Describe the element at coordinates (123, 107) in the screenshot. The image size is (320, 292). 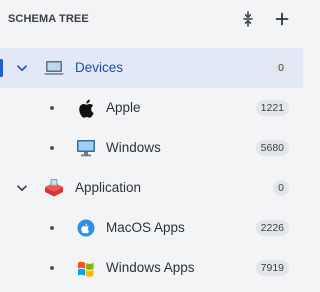
I see `tree-node-label: Apple` at that location.